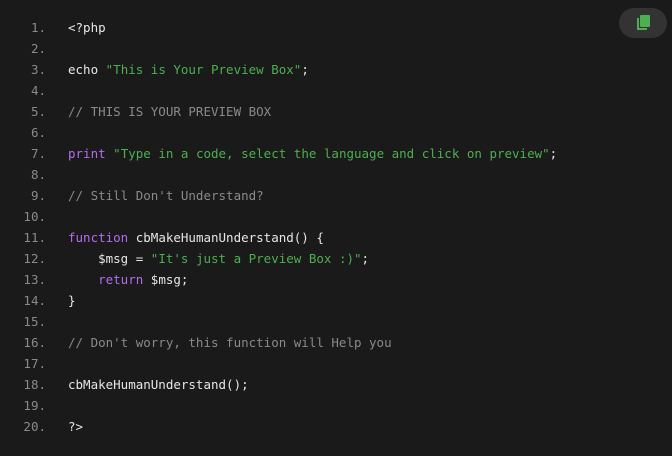 The image size is (672, 456). What do you see at coordinates (336, 27) in the screenshot?
I see `code-line: 1. <?php` at bounding box center [336, 27].